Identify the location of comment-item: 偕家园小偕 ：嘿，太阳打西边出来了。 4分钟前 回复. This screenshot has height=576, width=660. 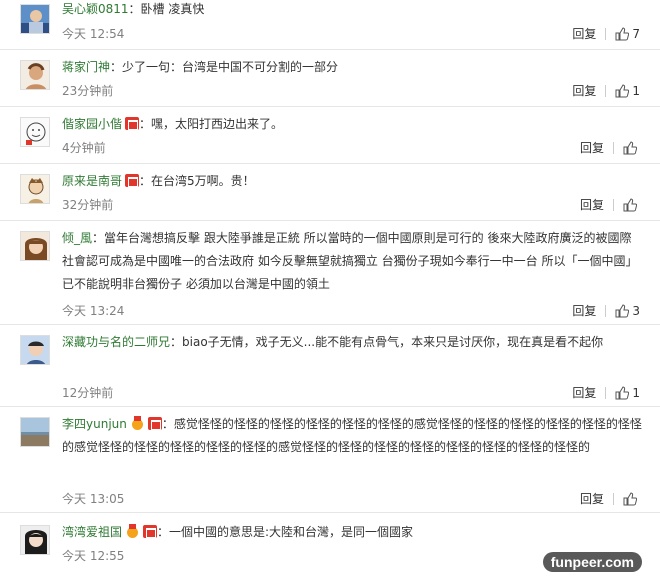
(330, 135).